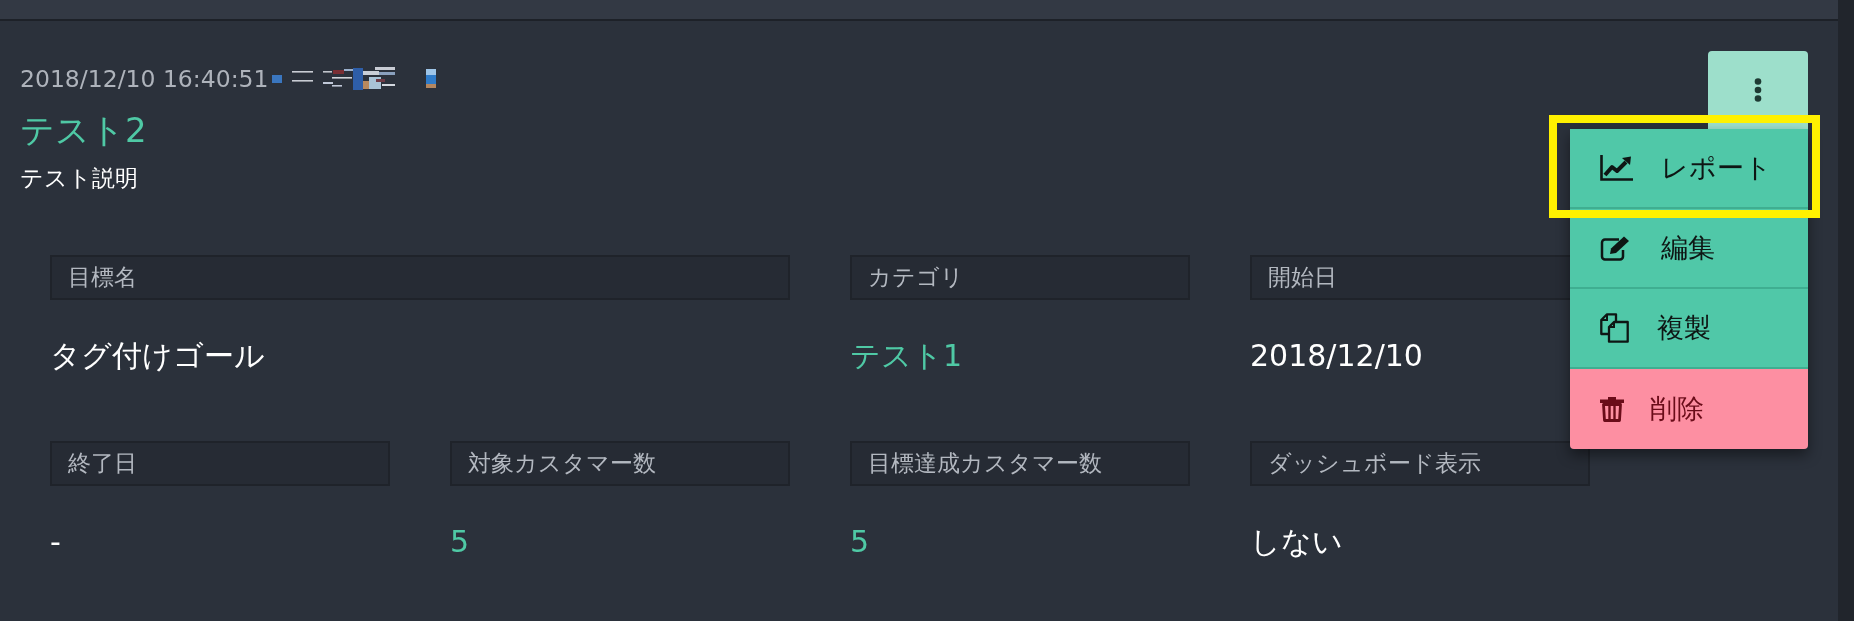 This screenshot has height=621, width=1854. What do you see at coordinates (144, 79) in the screenshot?
I see `timestamp: 2018/12/10 16:40:51` at bounding box center [144, 79].